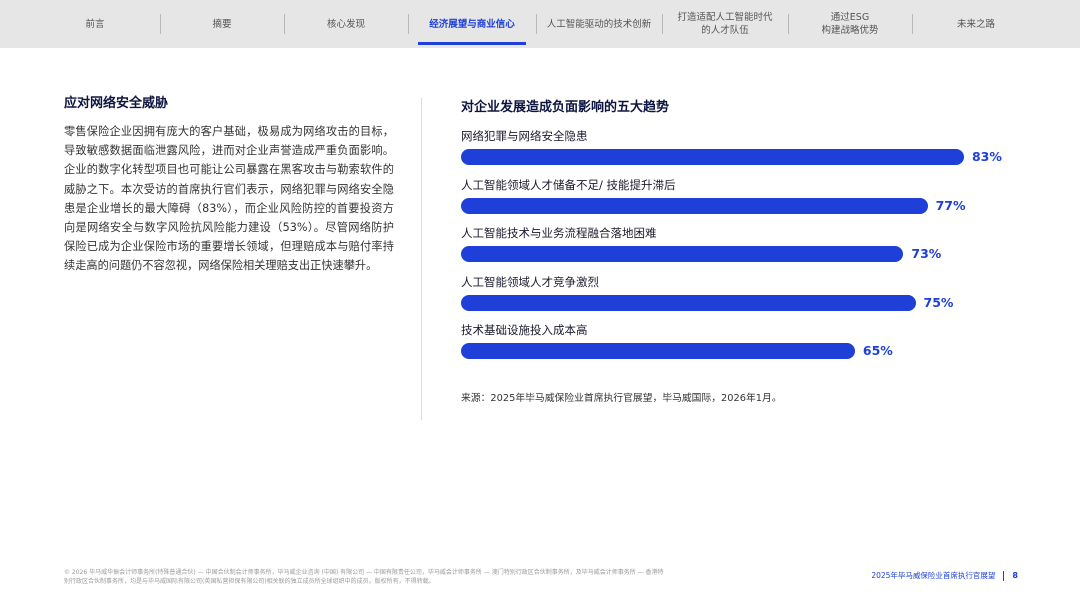 This screenshot has height=608, width=1080. Describe the element at coordinates (850, 24) in the screenshot. I see `nav-item-esg: 通过ESG 构建战略优势` at that location.